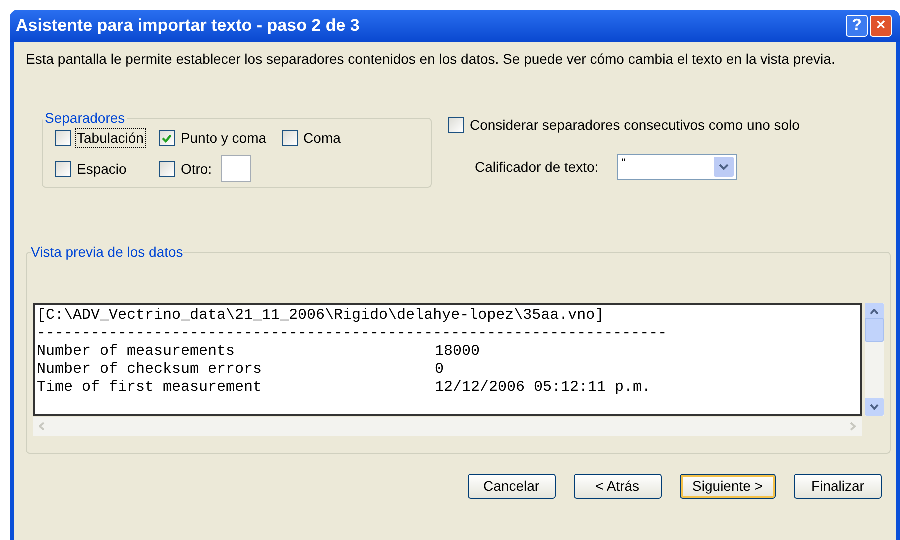  What do you see at coordinates (150, 370) in the screenshot?
I see `preview-label: Number of checksum errors` at bounding box center [150, 370].